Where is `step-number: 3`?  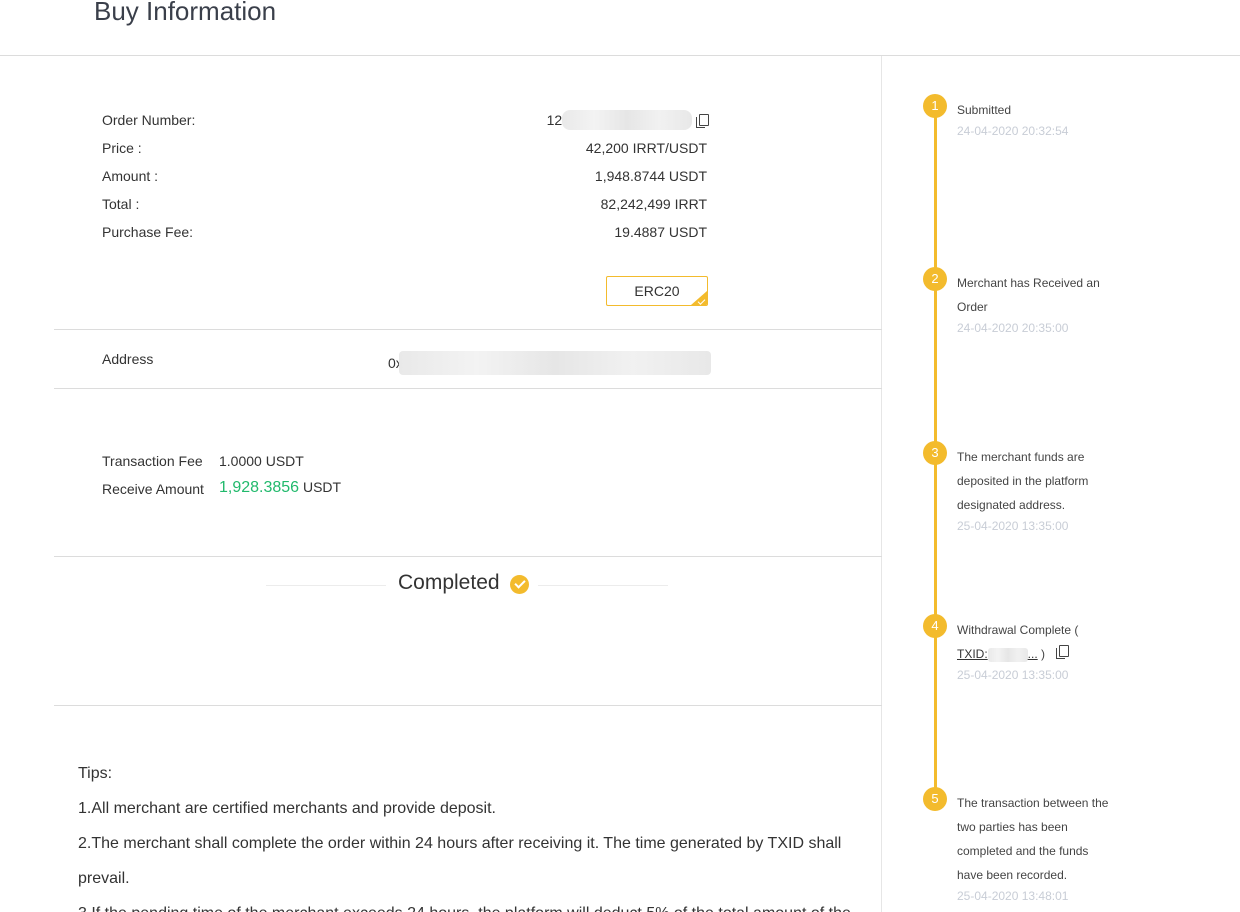
step-number: 3 is located at coordinates (935, 453).